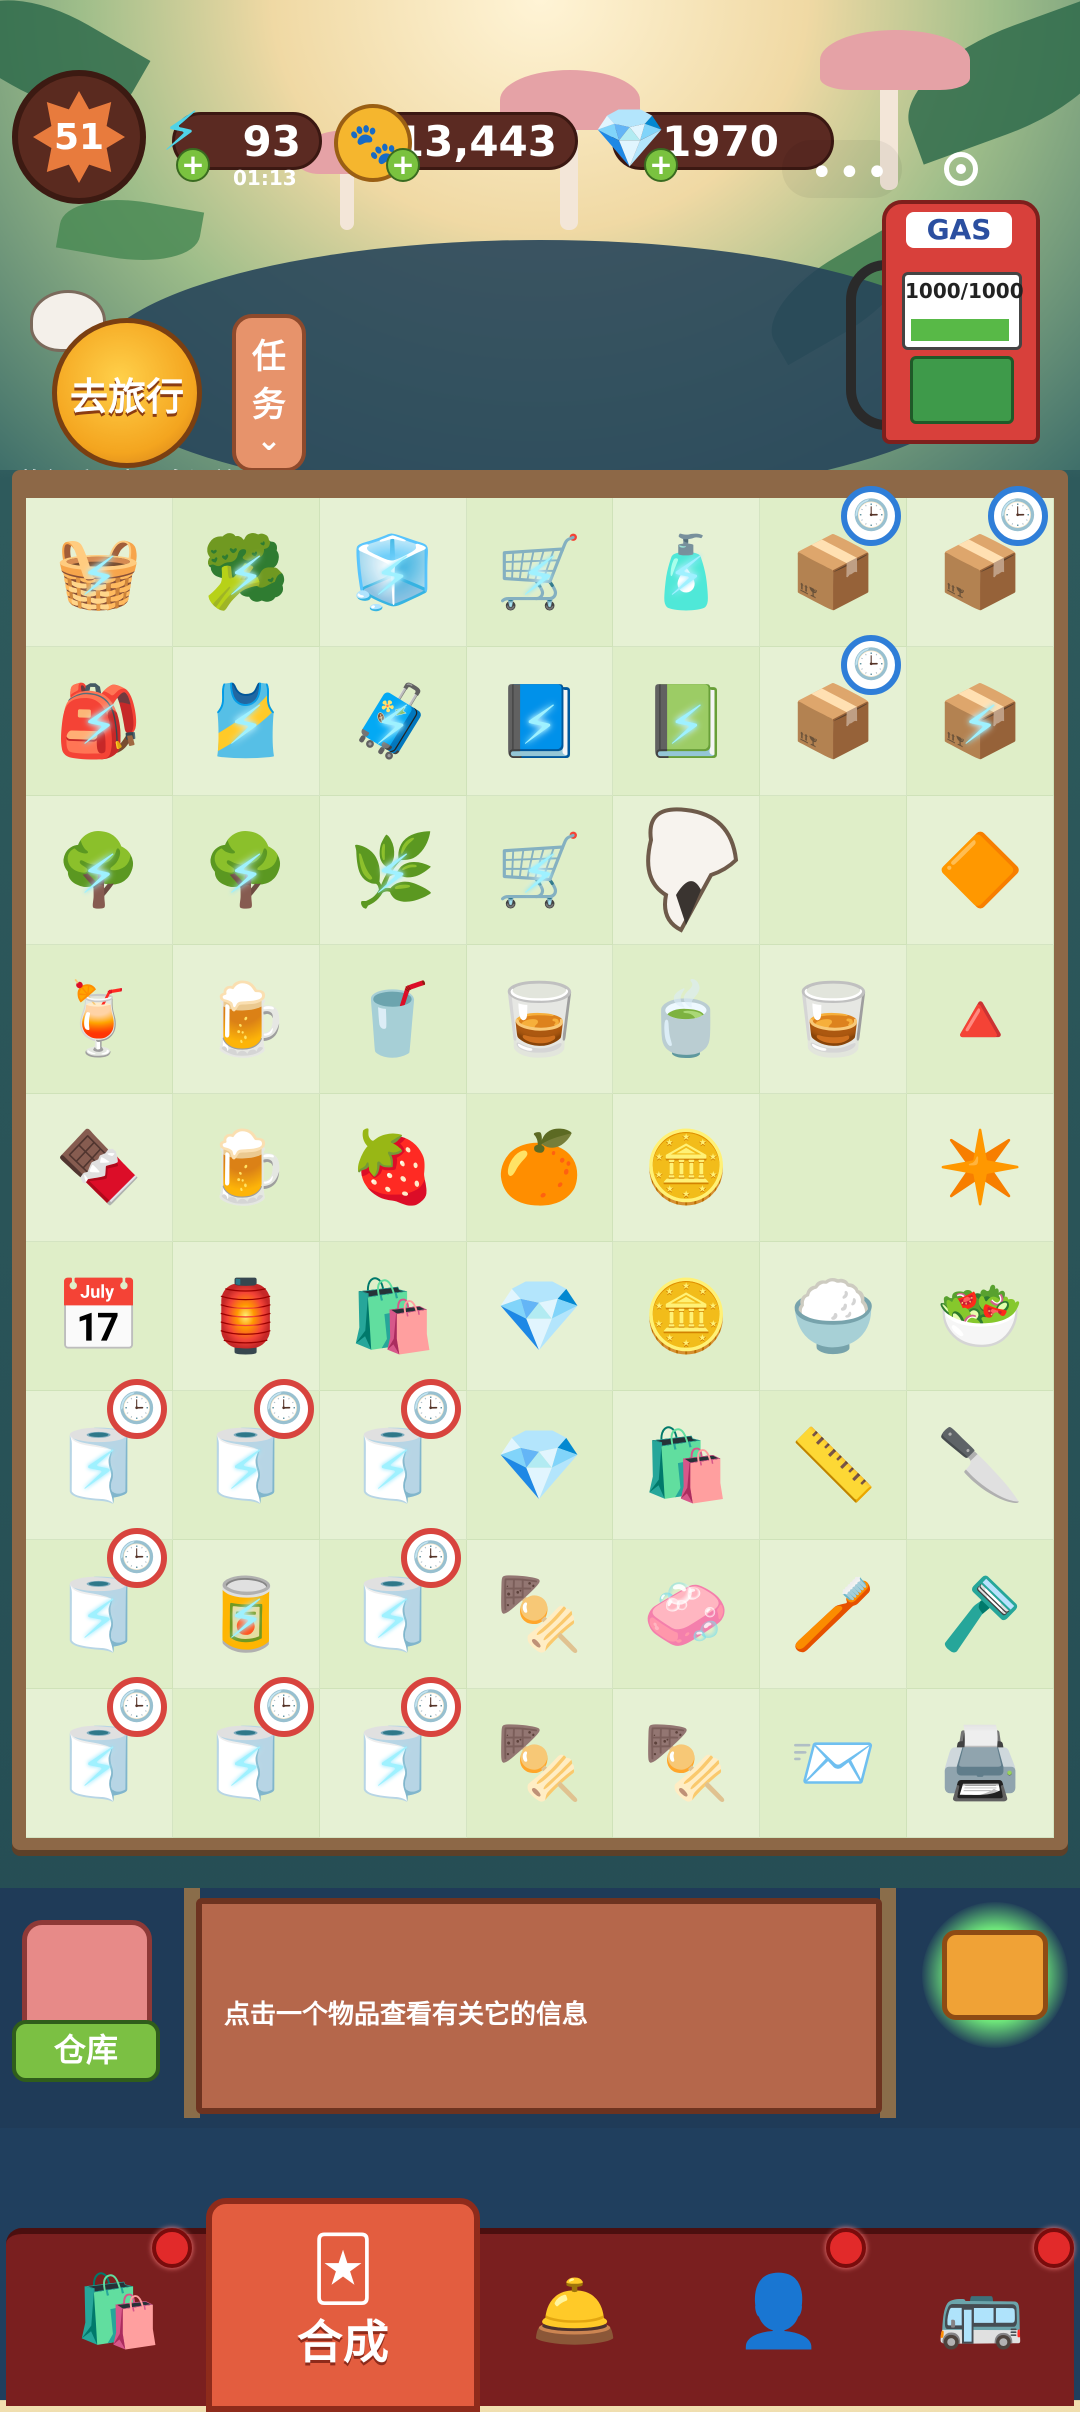  Describe the element at coordinates (661, 165) in the screenshot. I see `add-gems-button: +` at that location.